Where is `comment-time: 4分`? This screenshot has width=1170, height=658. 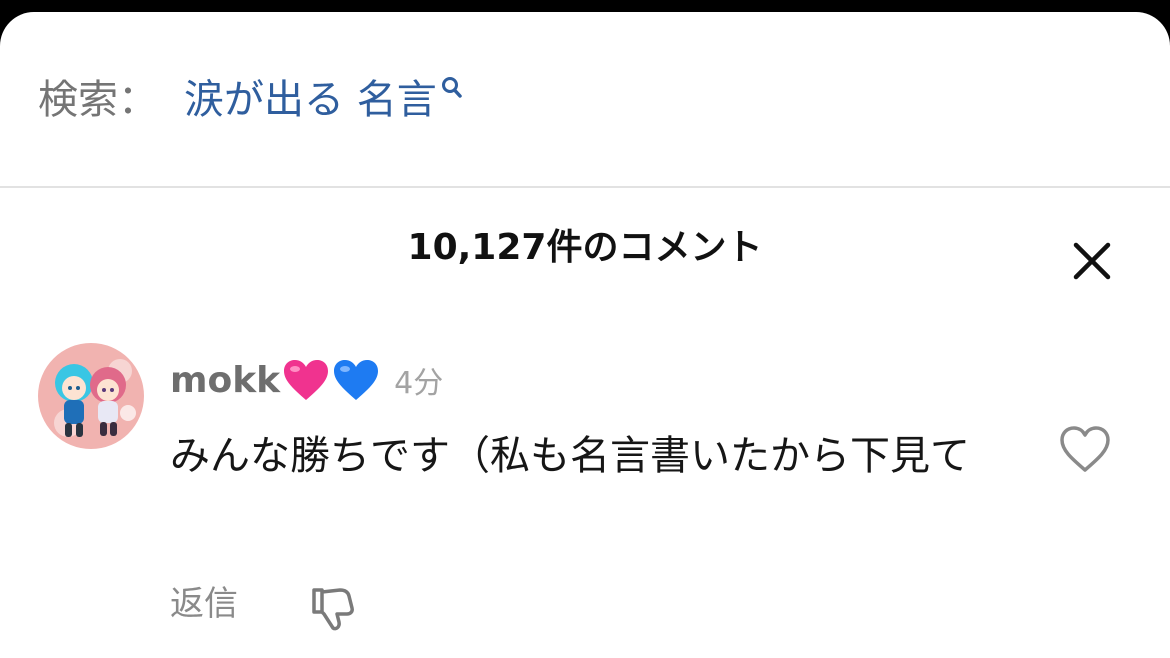
comment-time: 4分 is located at coordinates (419, 383).